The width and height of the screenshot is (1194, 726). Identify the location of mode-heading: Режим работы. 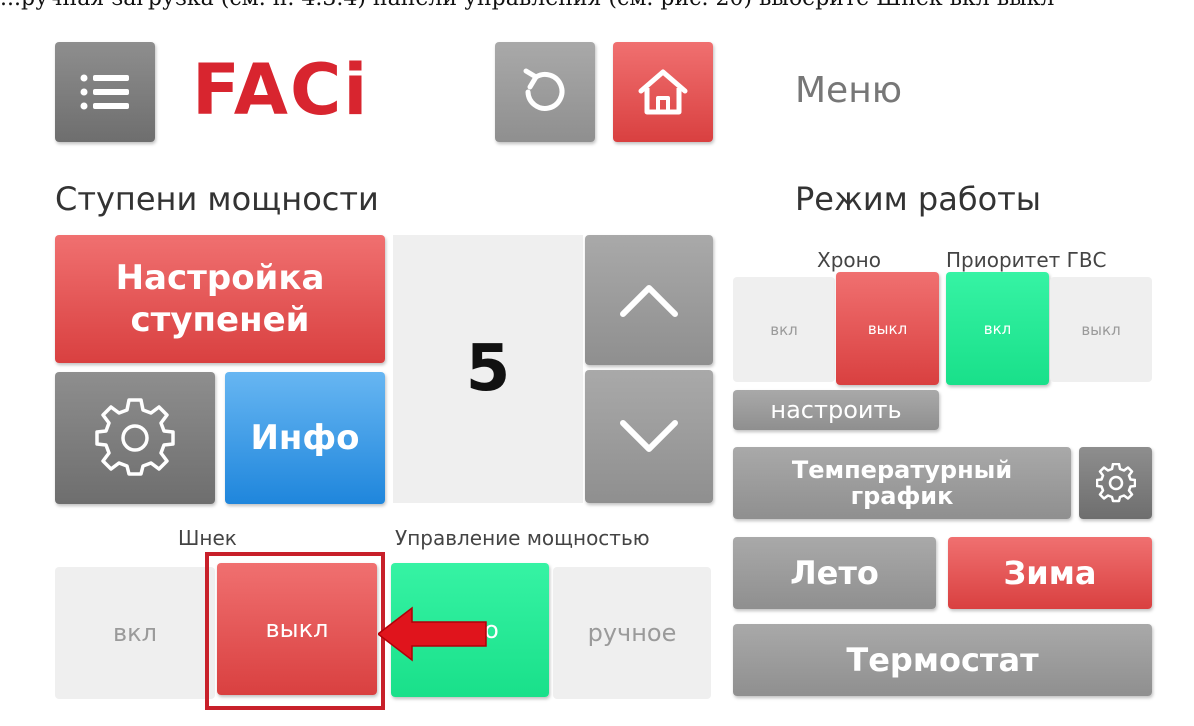
(918, 199).